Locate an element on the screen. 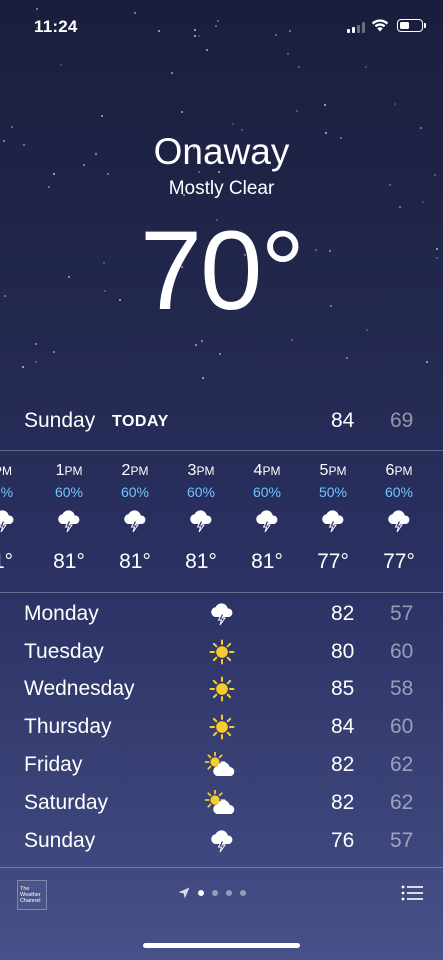 This screenshot has width=443, height=960. hour-temp: 1° is located at coordinates (7, 561).